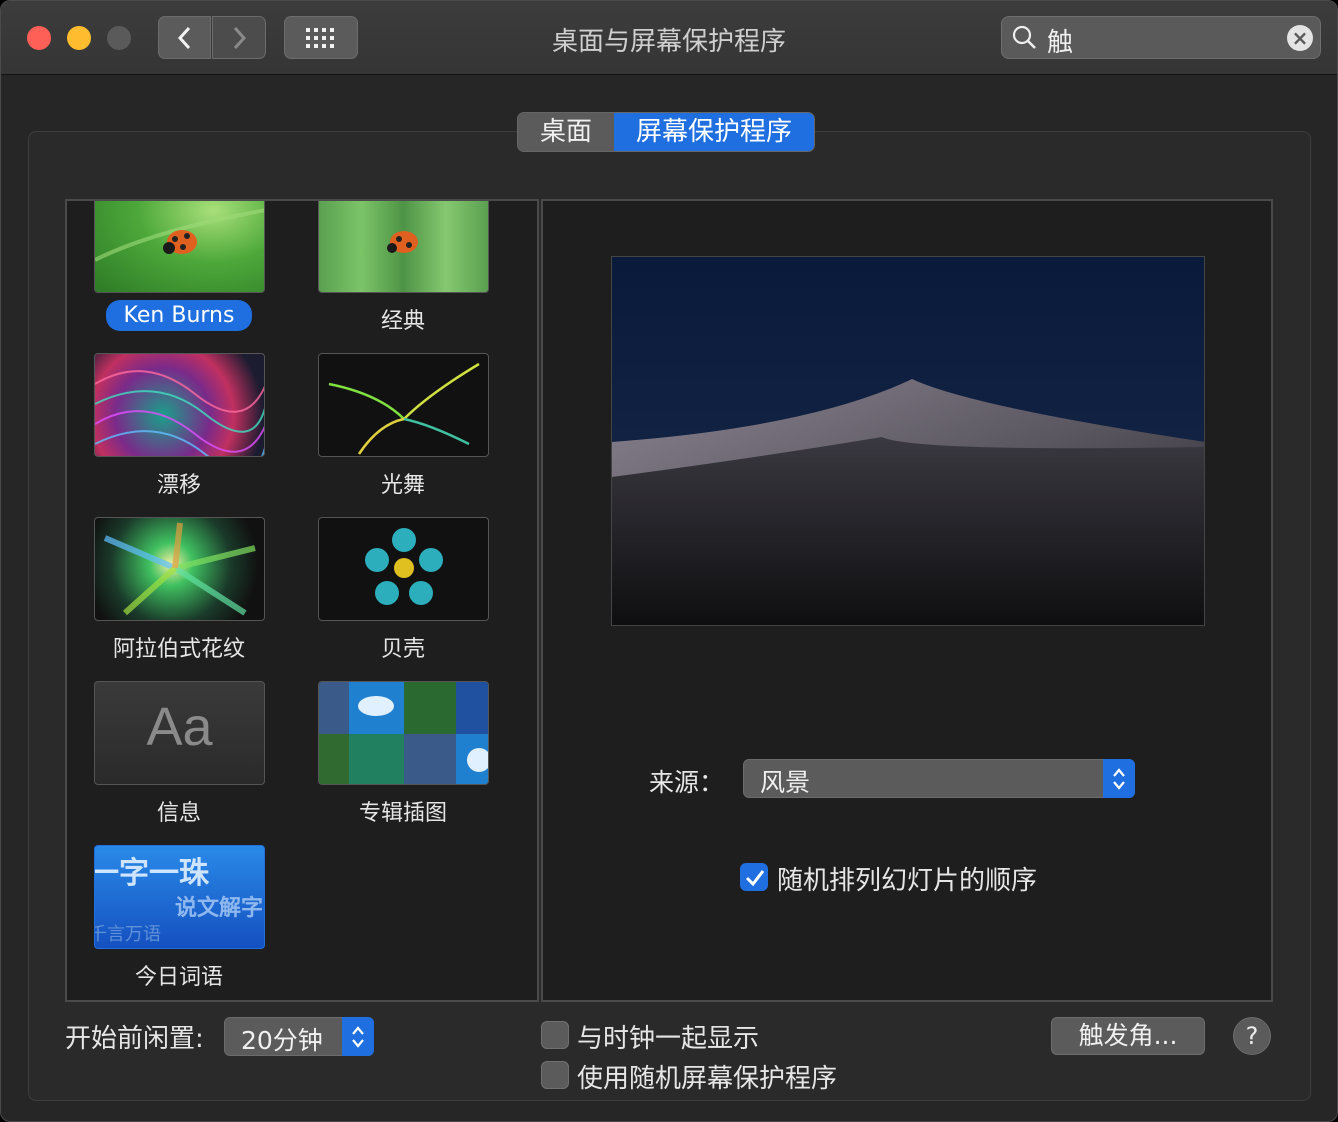 The width and height of the screenshot is (1338, 1122). Describe the element at coordinates (179, 811) in the screenshot. I see `screensaver-label-message: 信息` at that location.